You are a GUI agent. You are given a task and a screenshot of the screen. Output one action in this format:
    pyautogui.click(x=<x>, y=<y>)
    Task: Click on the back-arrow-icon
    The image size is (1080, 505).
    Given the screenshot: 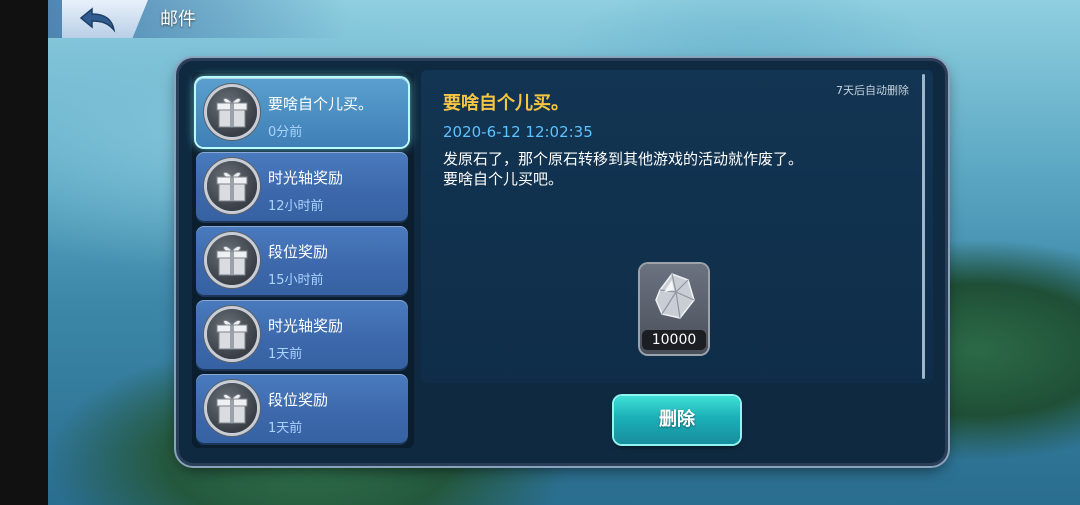 What is the action you would take?
    pyautogui.click(x=97, y=20)
    